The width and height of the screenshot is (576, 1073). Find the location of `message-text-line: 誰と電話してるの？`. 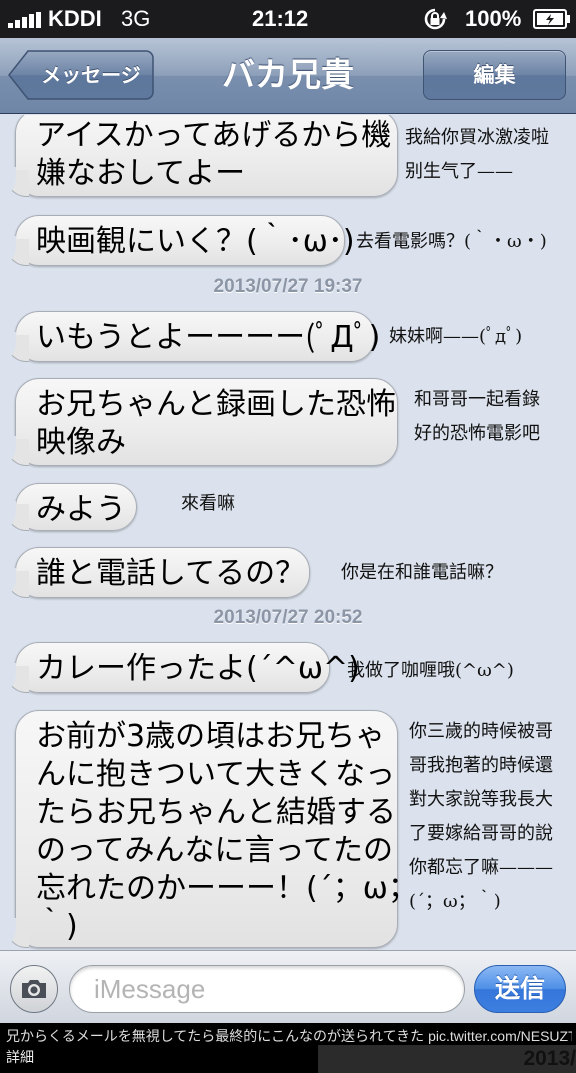

message-text-line: 誰と電話してるの？ is located at coordinates (171, 573).